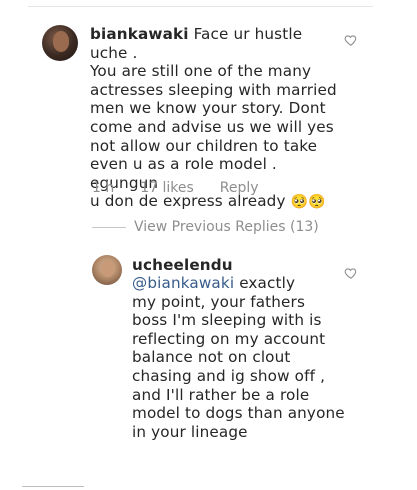 The image size is (417, 490). I want to click on divider, so click(109, 227).